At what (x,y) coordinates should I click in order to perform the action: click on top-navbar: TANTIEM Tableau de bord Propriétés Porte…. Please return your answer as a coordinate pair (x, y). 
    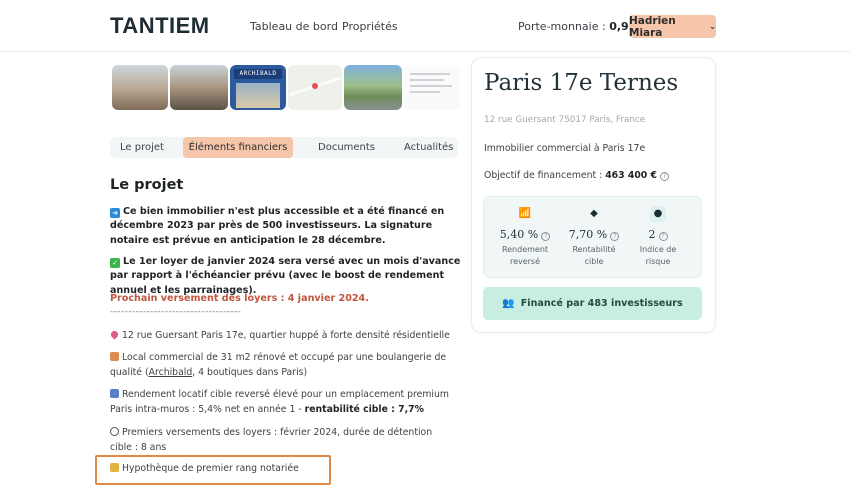
    Looking at the image, I should click on (425, 26).